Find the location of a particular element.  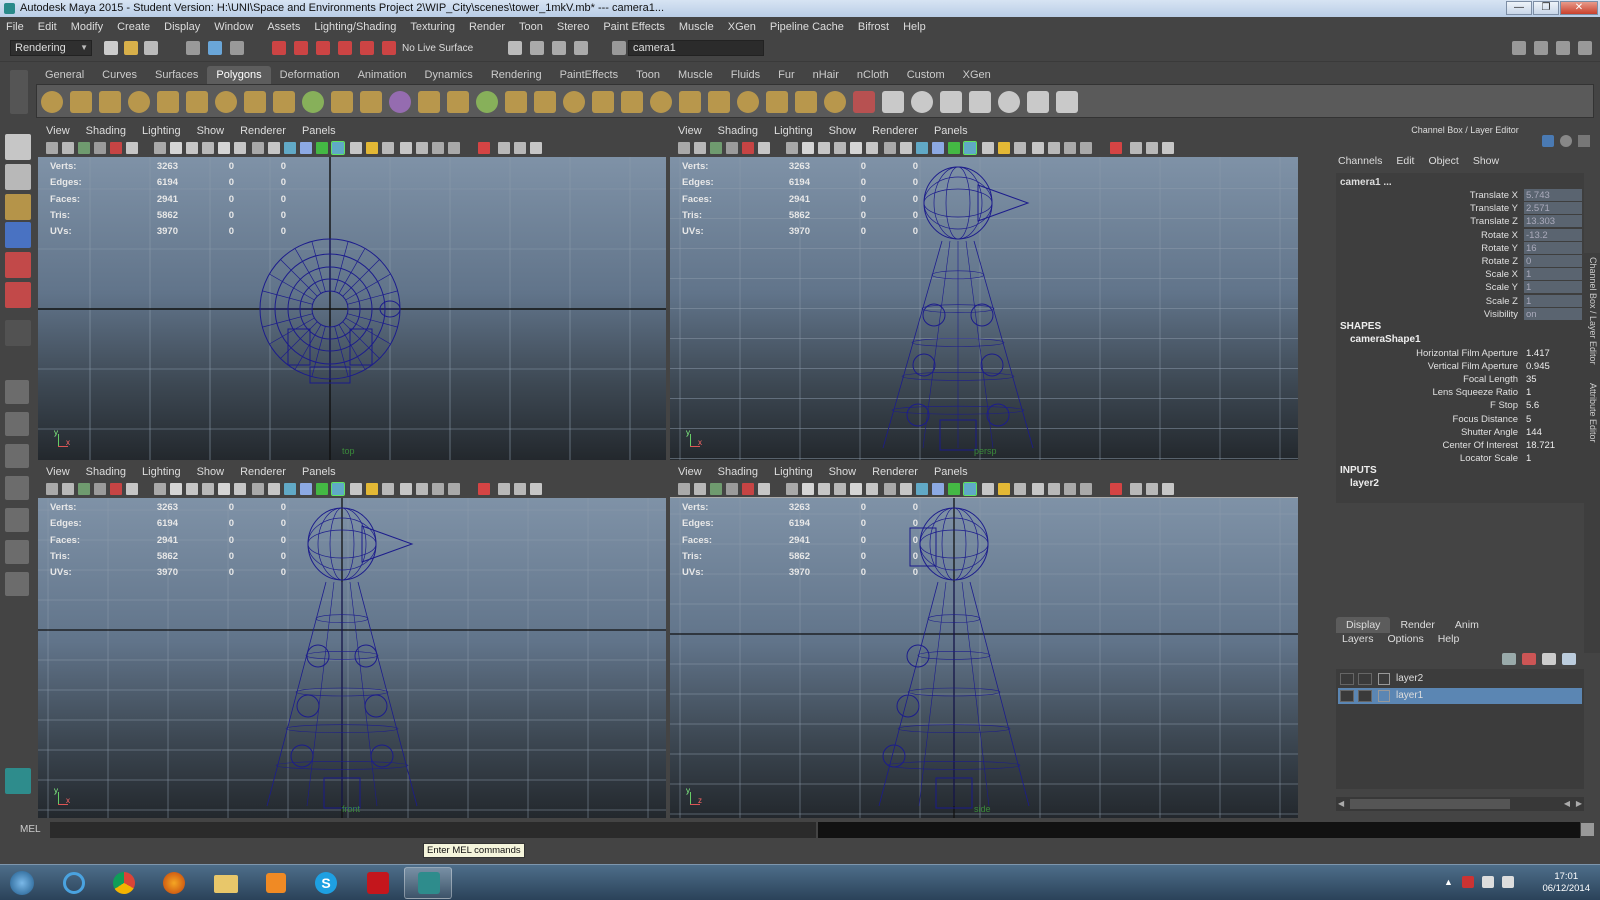

tray-alert-icon is located at coordinates (1468, 882).